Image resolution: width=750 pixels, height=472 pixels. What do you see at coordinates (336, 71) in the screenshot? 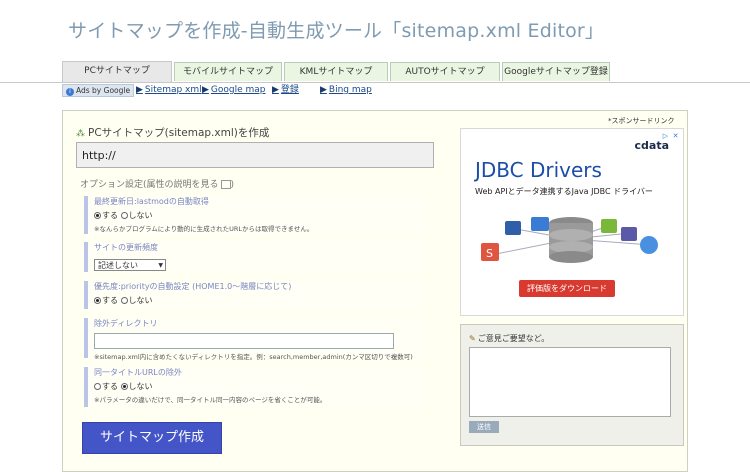
I see `tab-kml-sitemap: KMLサイトマップ` at bounding box center [336, 71].